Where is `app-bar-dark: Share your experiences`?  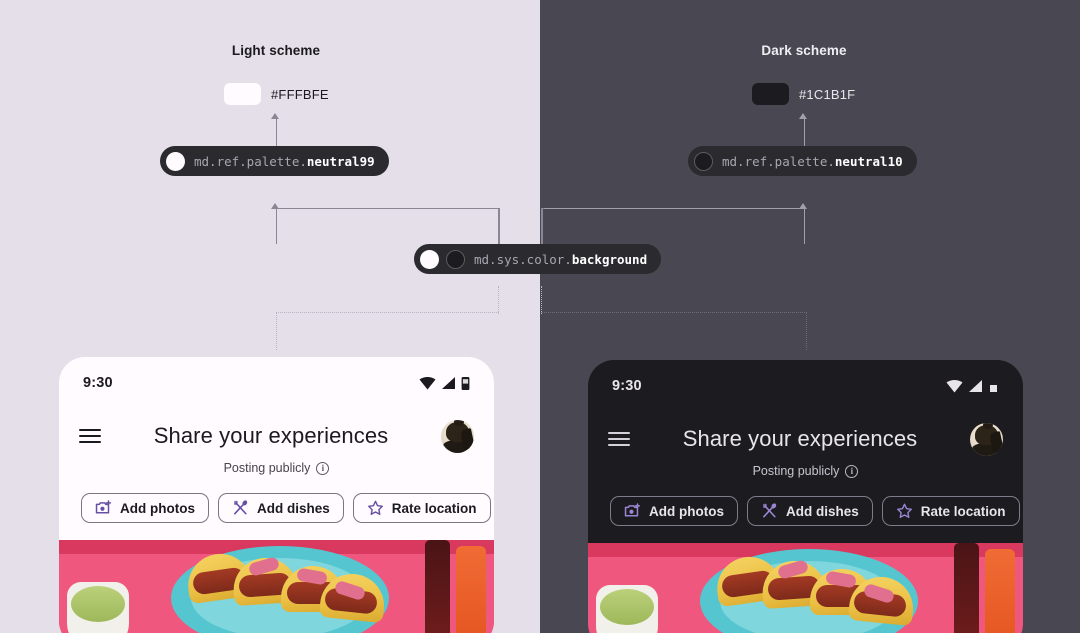
app-bar-dark: Share your experiences is located at coordinates (805, 439).